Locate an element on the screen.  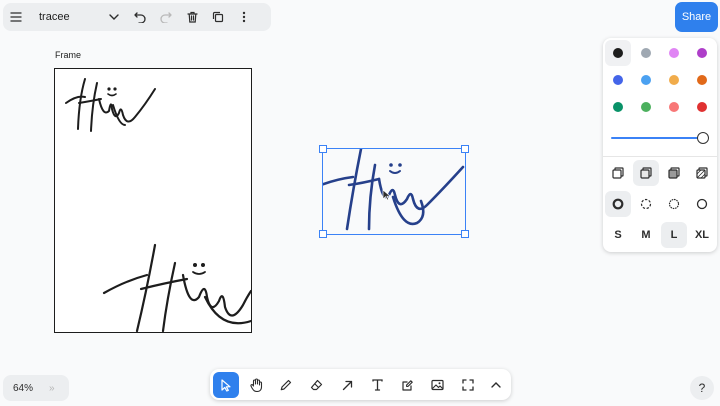
fill-solid-icon is located at coordinates (674, 173).